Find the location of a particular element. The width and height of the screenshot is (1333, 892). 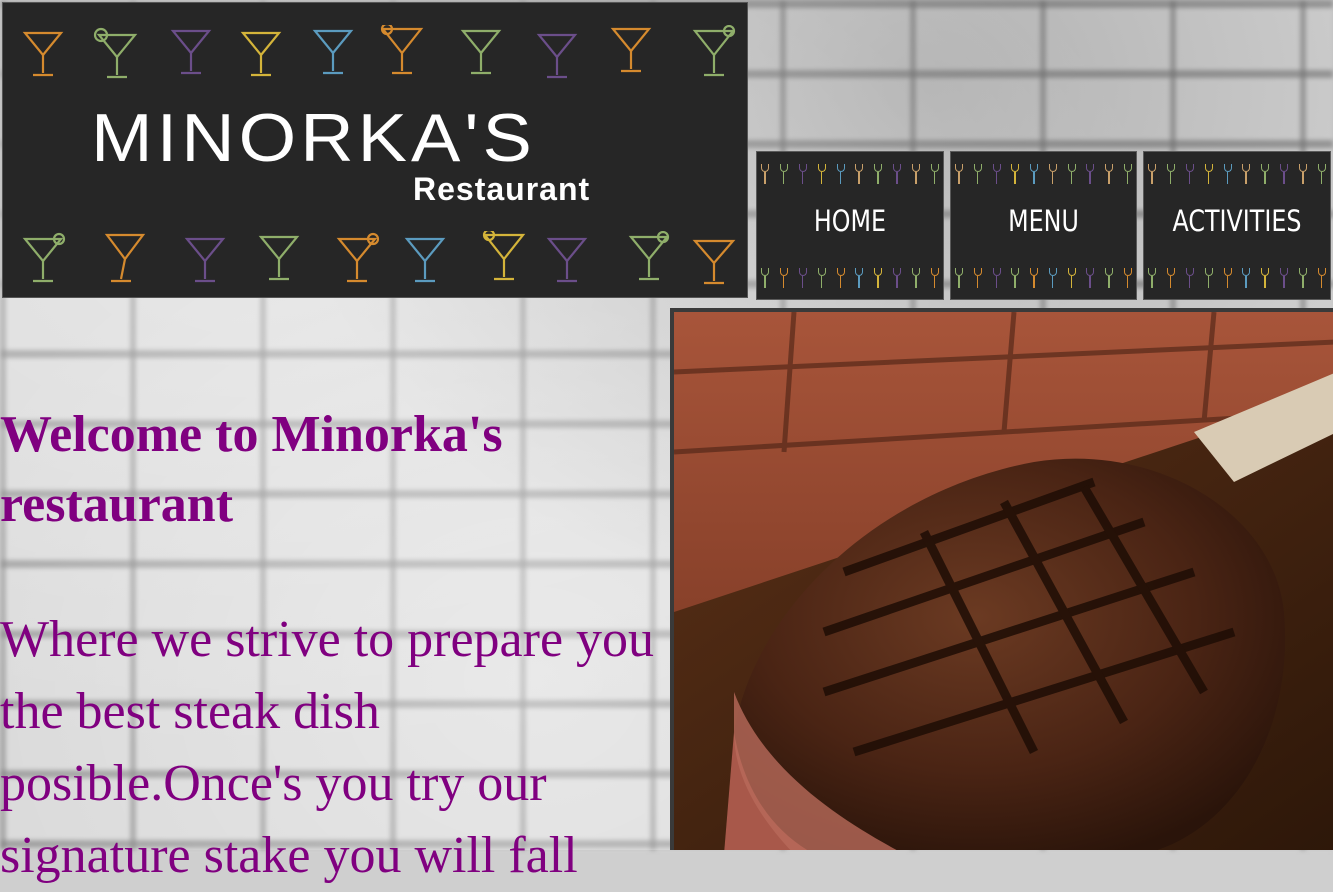

nav-menu-label: MENU is located at coordinates (1043, 221).